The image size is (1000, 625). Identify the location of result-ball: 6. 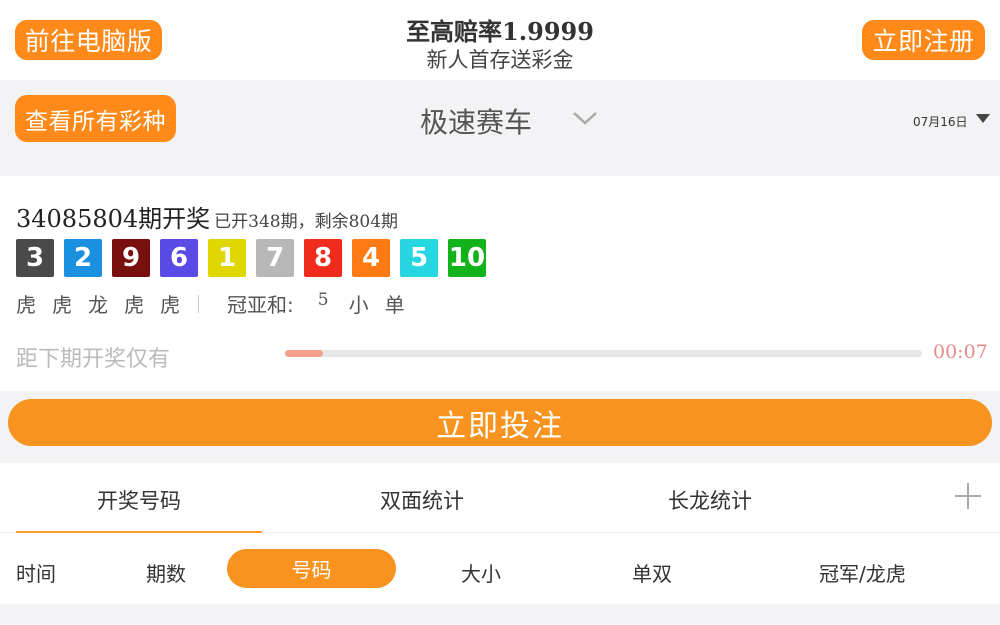
(179, 258).